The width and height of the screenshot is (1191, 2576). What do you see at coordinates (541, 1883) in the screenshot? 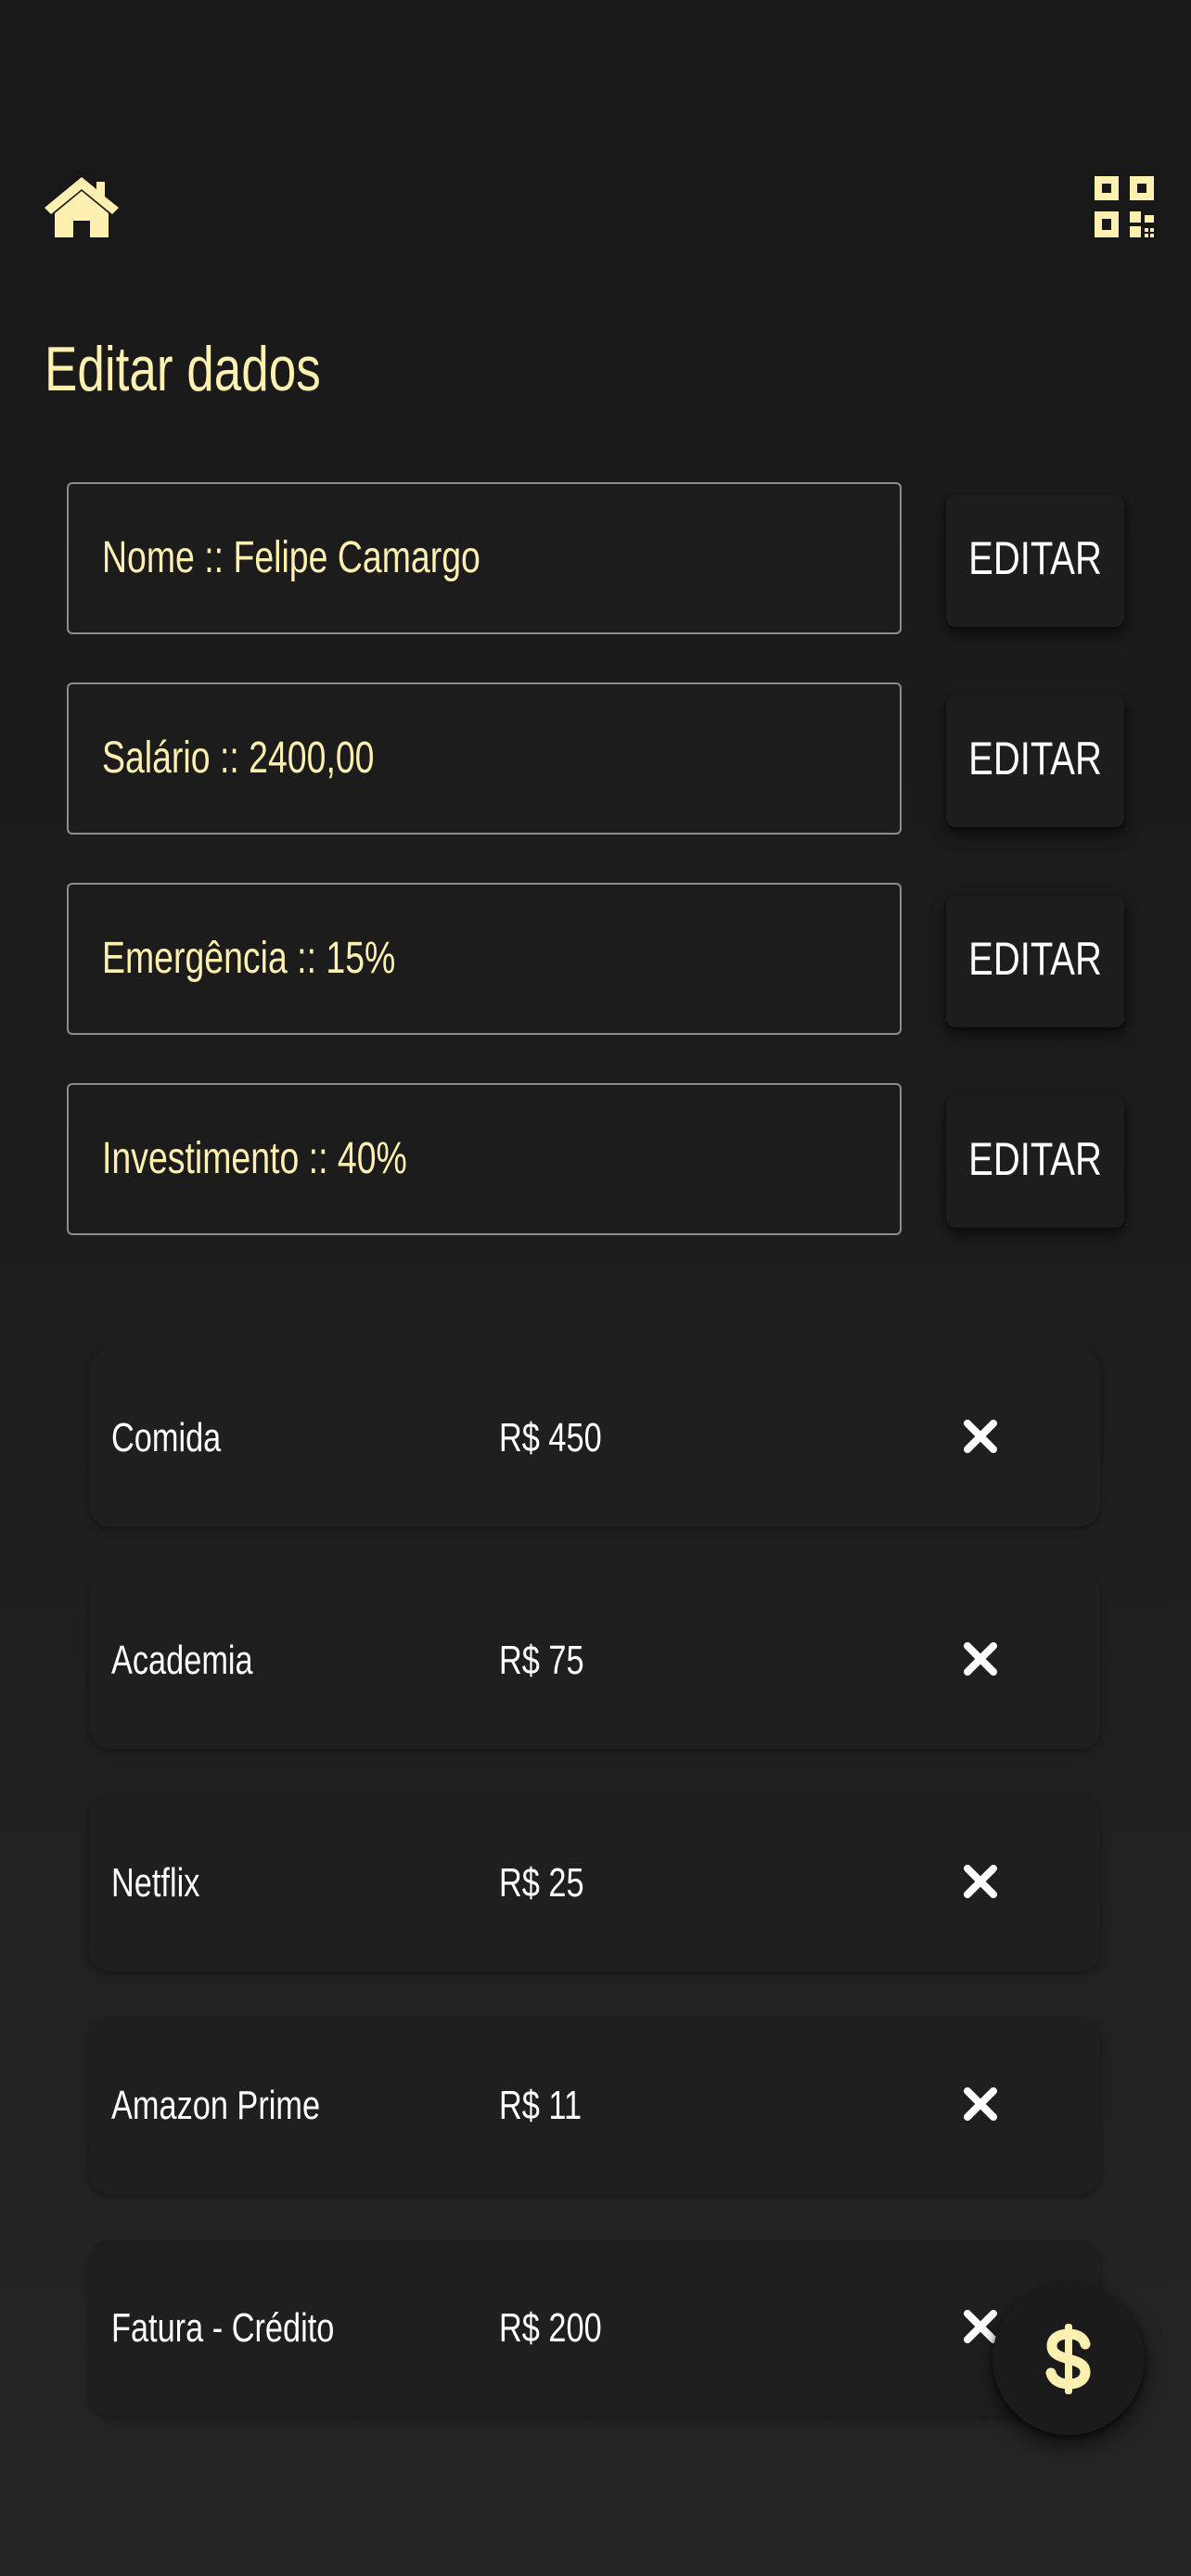
I see `expense-value: R$ 25` at bounding box center [541, 1883].